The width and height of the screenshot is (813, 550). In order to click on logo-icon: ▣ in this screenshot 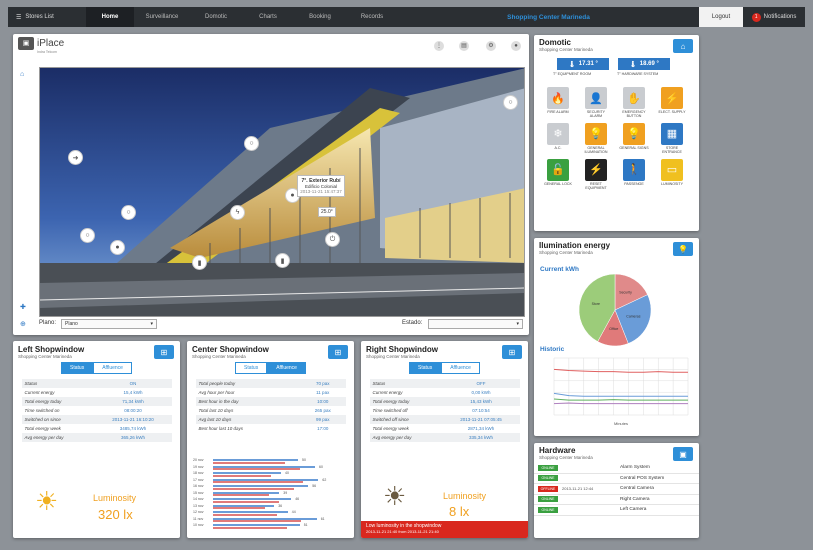, I will do `click(26, 43)`.